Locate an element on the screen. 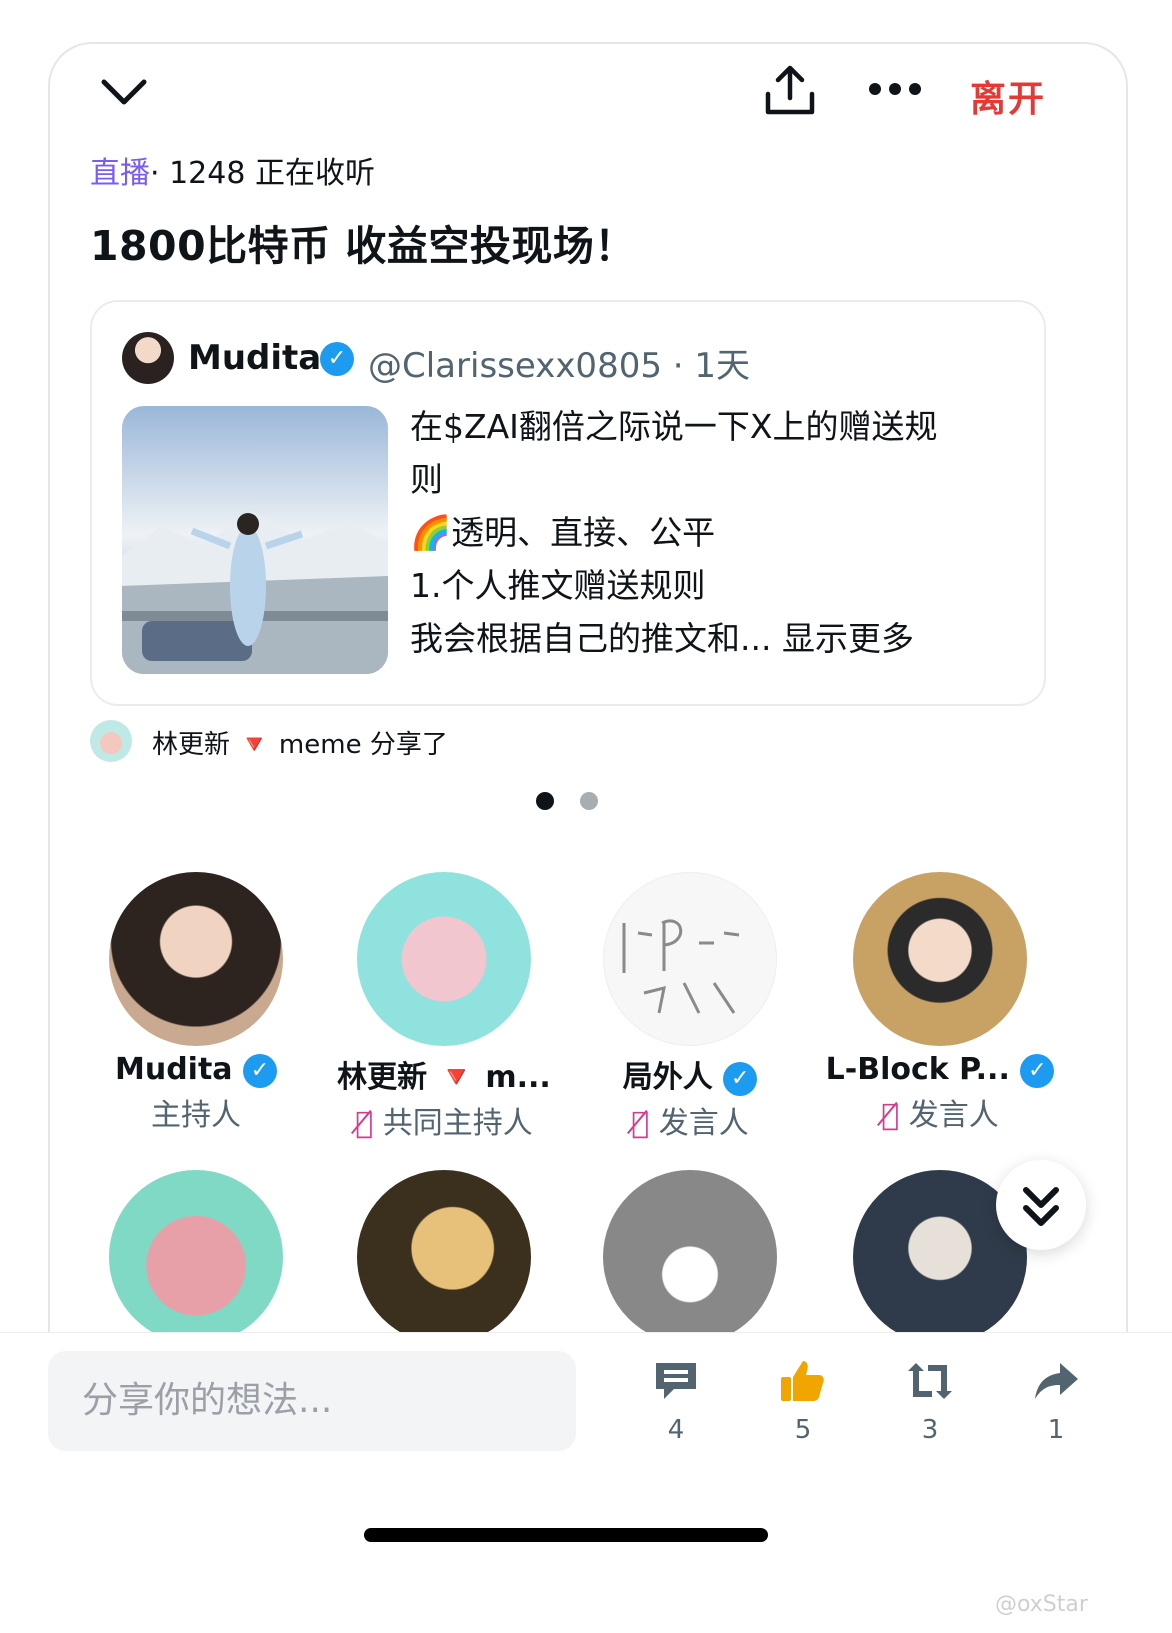 The height and width of the screenshot is (1633, 1172). speaker-1: 局外人 ✓ 🎙̸ 发言人 is located at coordinates (690, 1007).